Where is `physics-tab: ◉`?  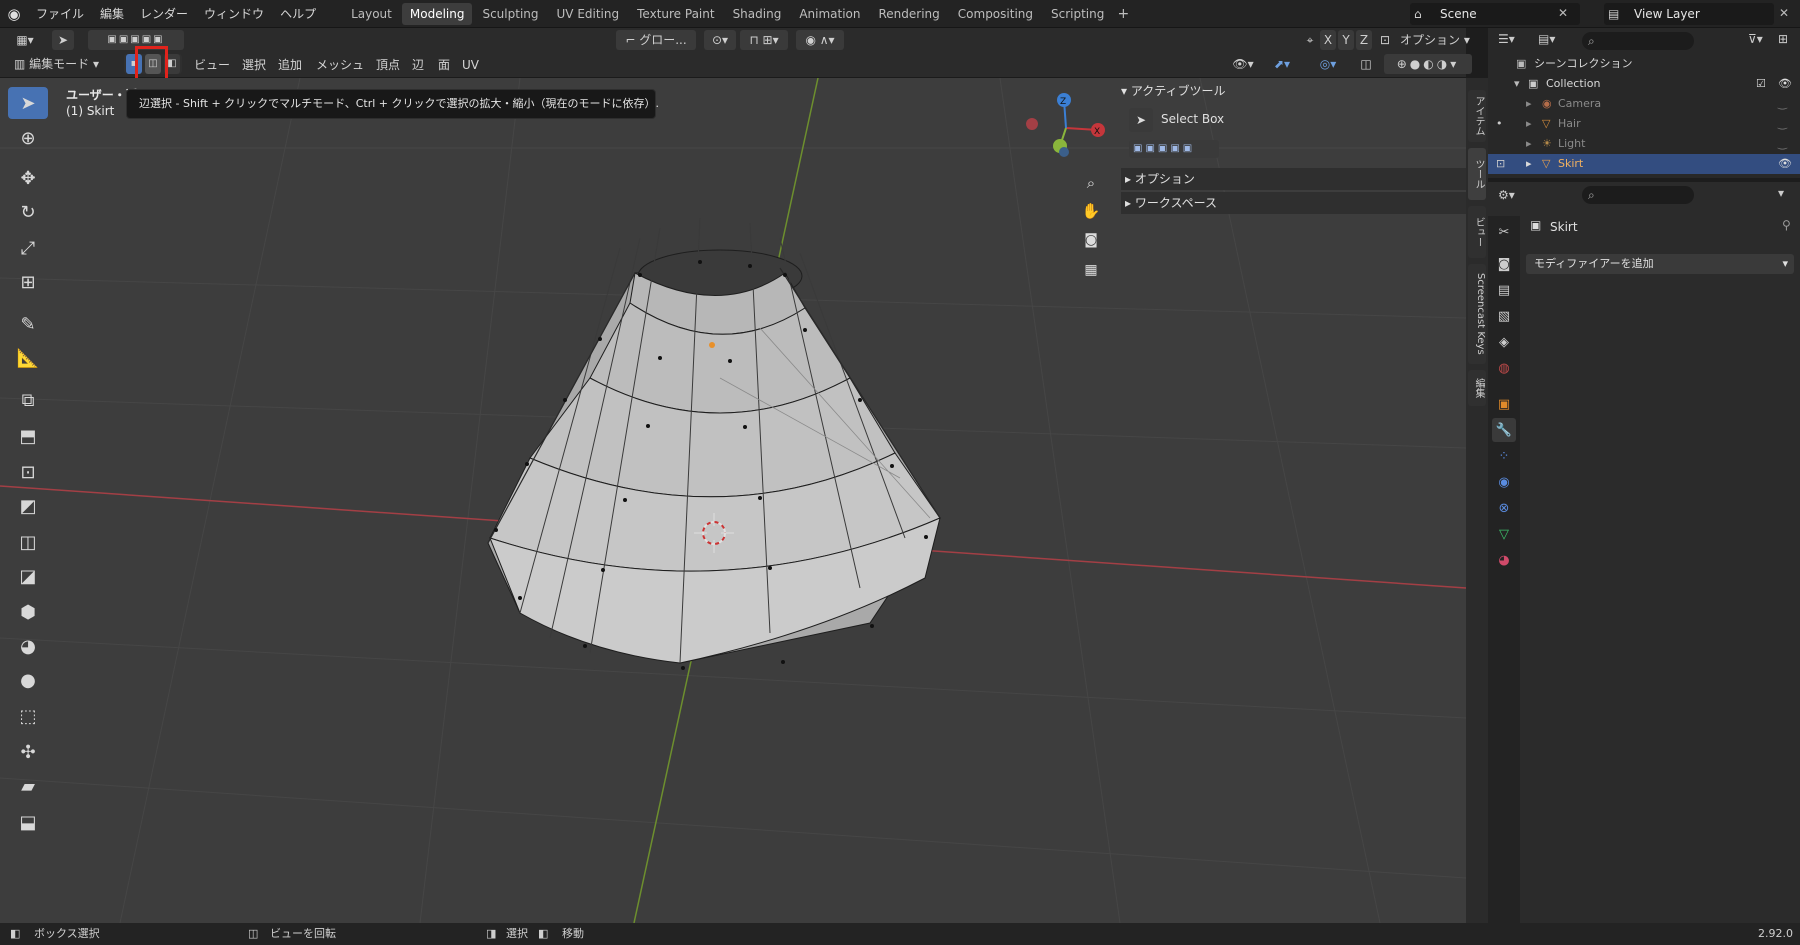 physics-tab: ◉ is located at coordinates (1504, 482).